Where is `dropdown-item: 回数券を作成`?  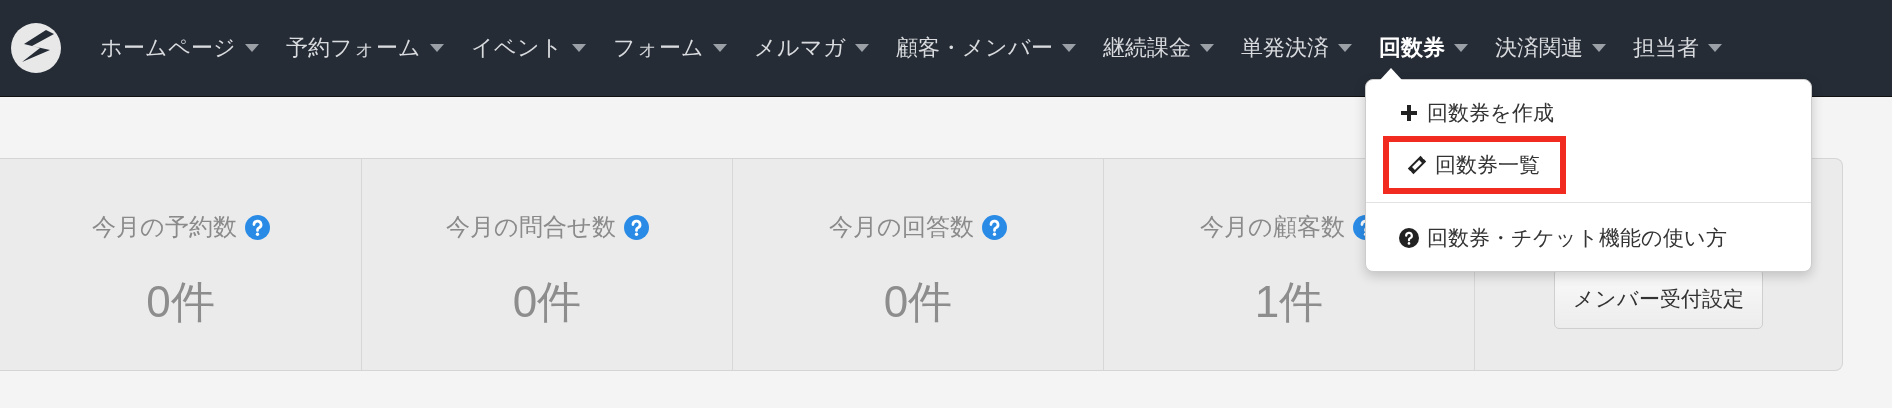
dropdown-item: 回数券を作成 is located at coordinates (1476, 113).